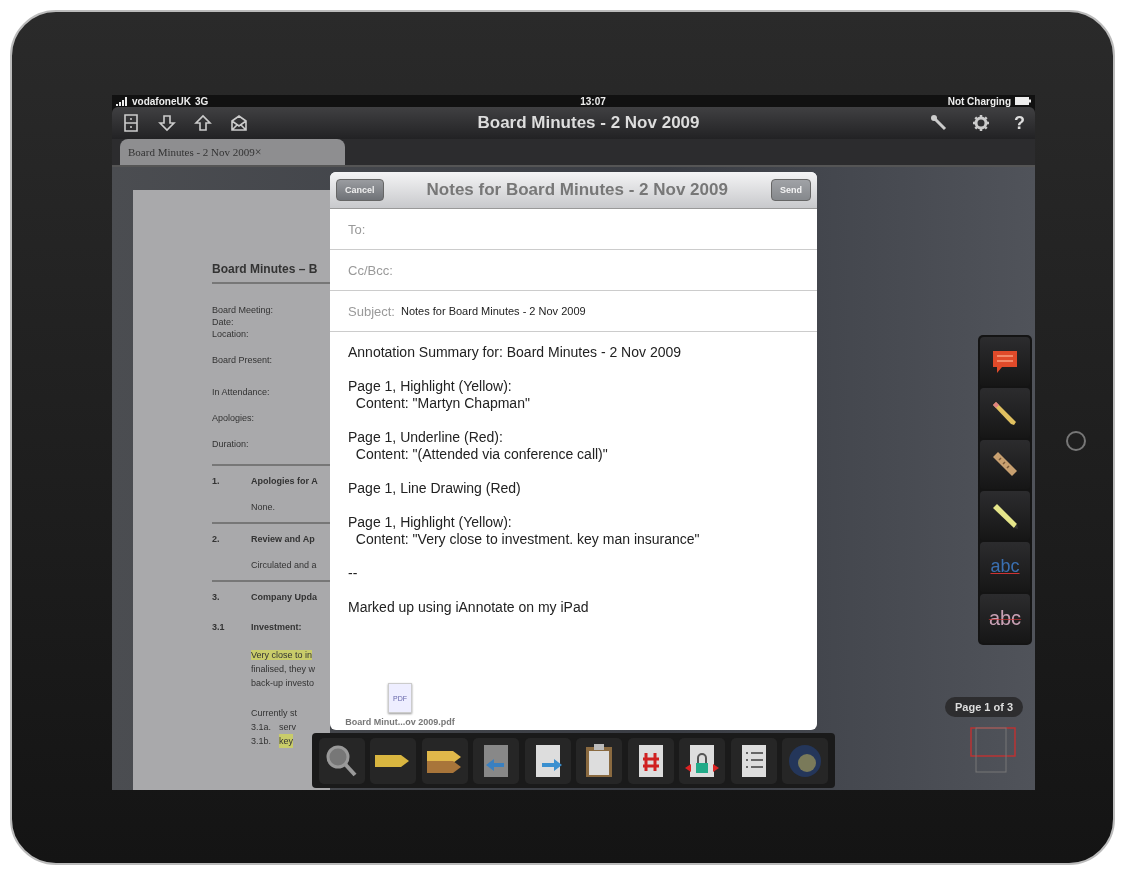  Describe the element at coordinates (1005, 567) in the screenshot. I see `underline-tool-button: abc` at that location.